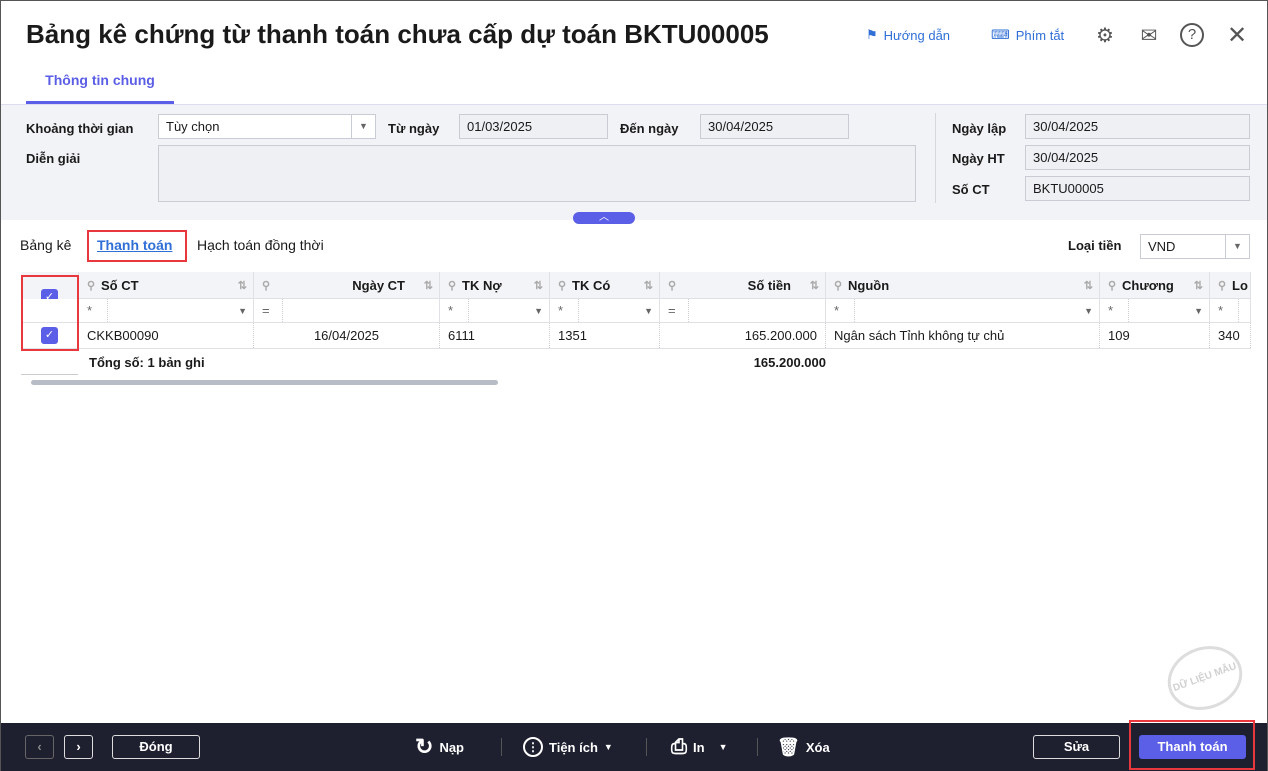 The height and width of the screenshot is (771, 1268). Describe the element at coordinates (1076, 747) in the screenshot. I see `edit-button: Sửa` at that location.